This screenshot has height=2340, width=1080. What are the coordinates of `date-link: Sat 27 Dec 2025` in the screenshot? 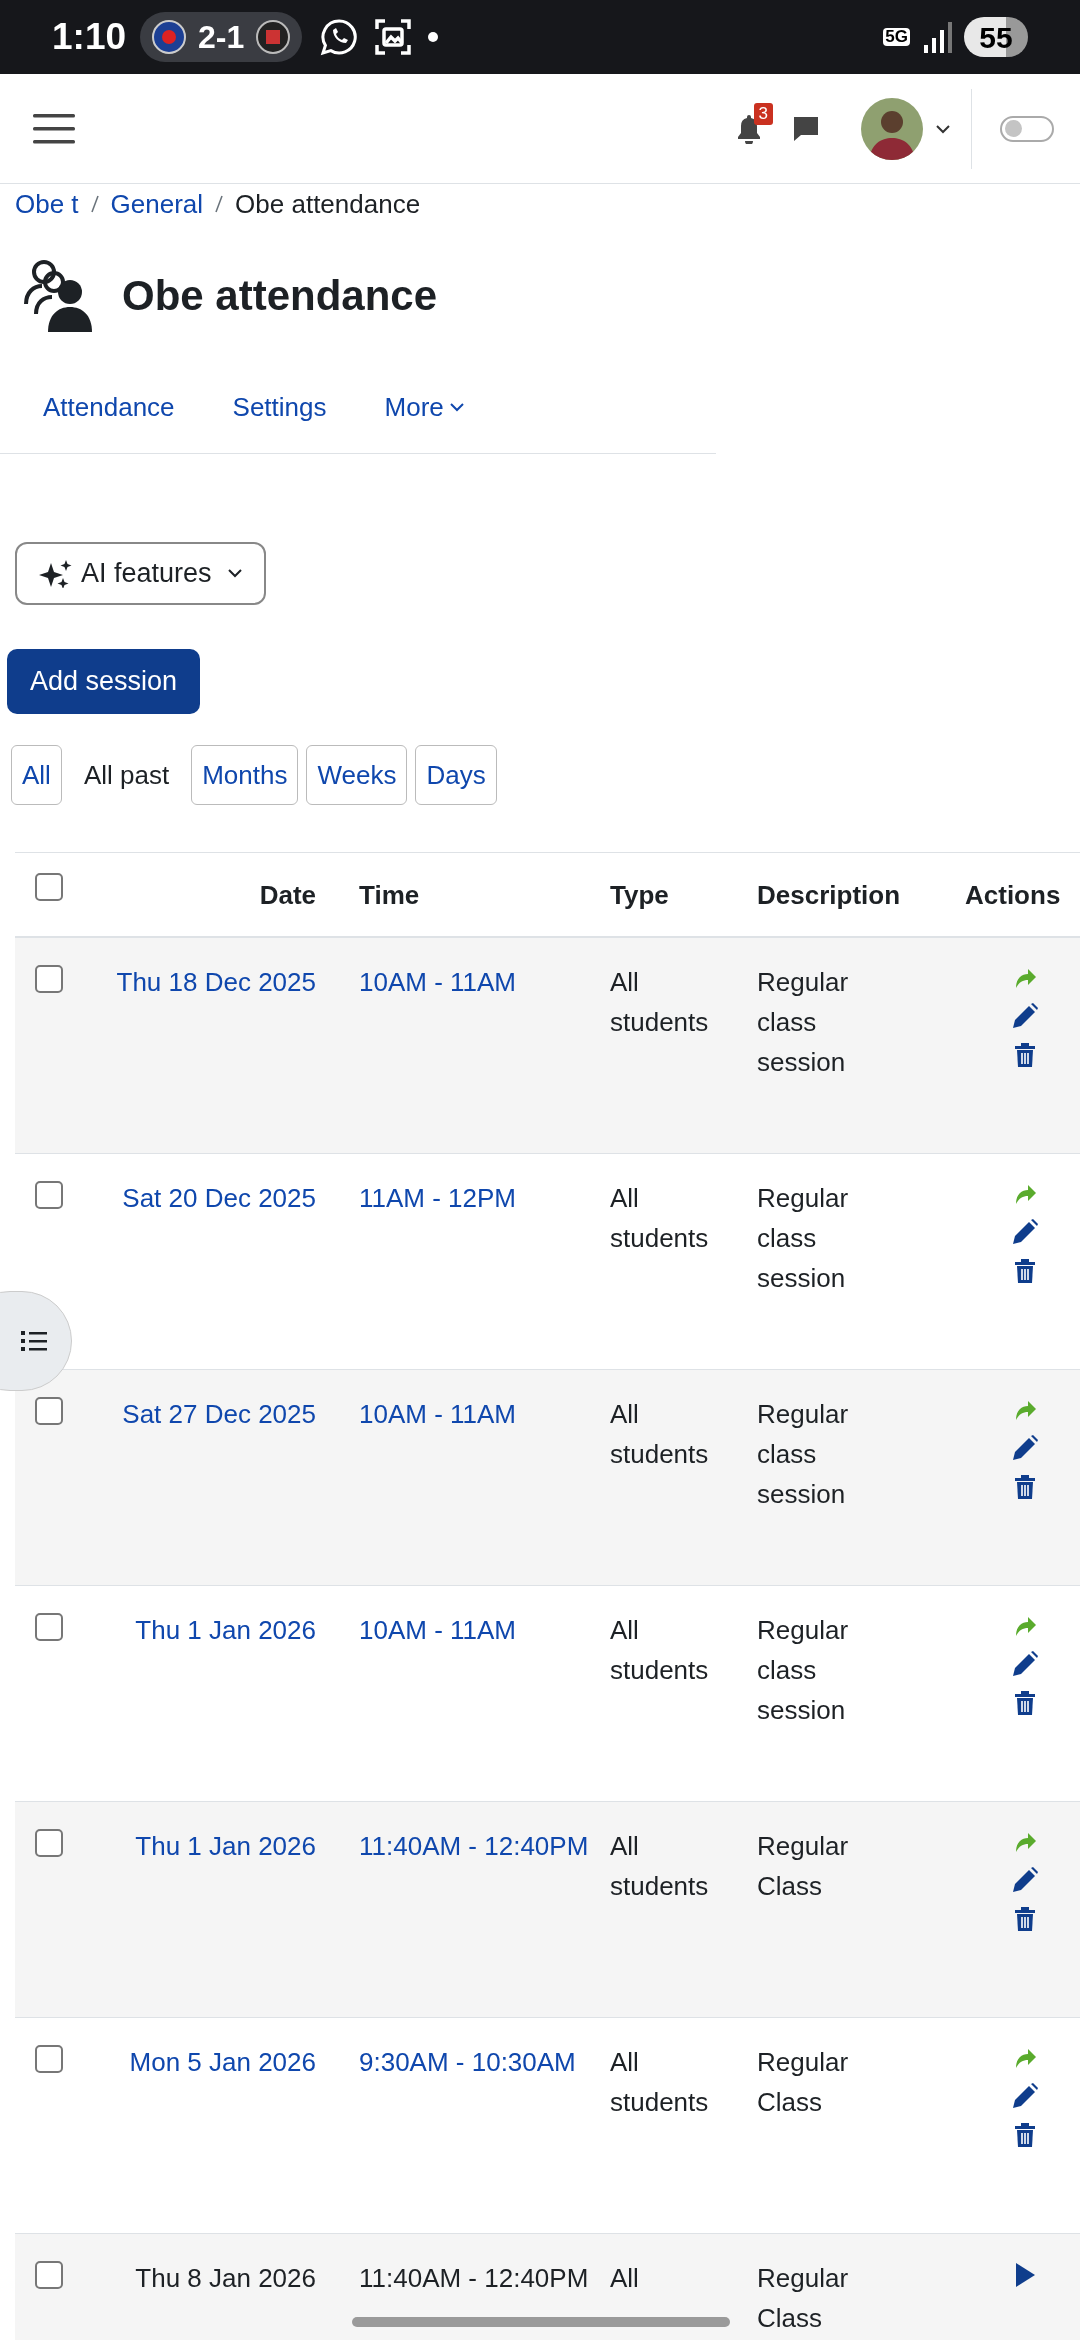 It's located at (219, 1414).